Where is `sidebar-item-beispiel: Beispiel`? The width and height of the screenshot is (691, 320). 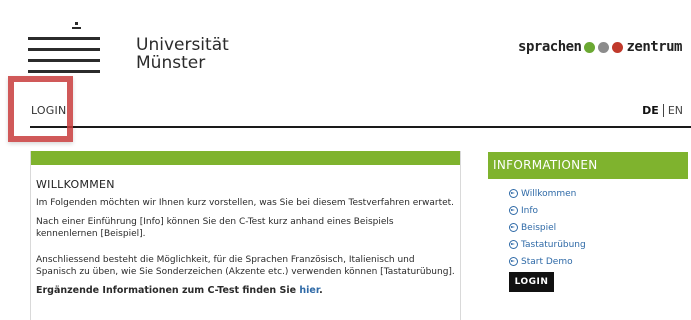
sidebar-item-beispiel: Beispiel is located at coordinates (547, 227).